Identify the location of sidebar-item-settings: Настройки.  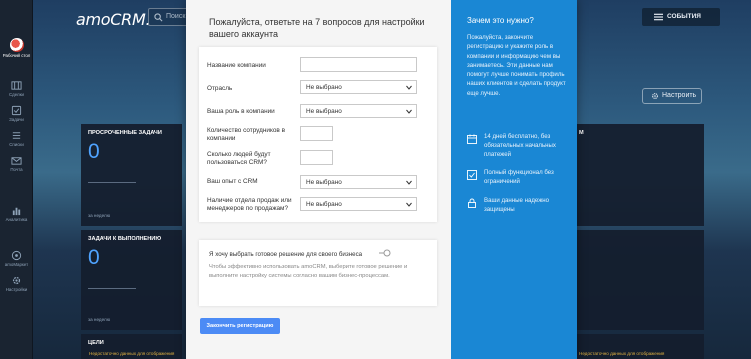
(16, 284).